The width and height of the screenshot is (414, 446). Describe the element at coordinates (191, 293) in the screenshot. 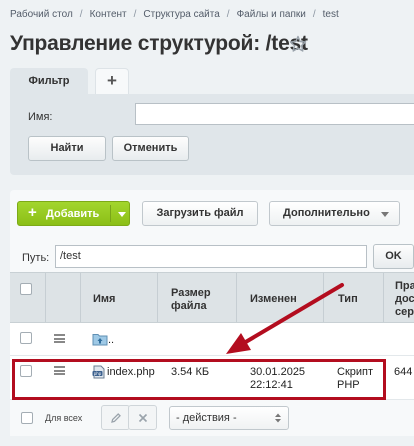

I see `column-header-size-line1: Размер` at that location.